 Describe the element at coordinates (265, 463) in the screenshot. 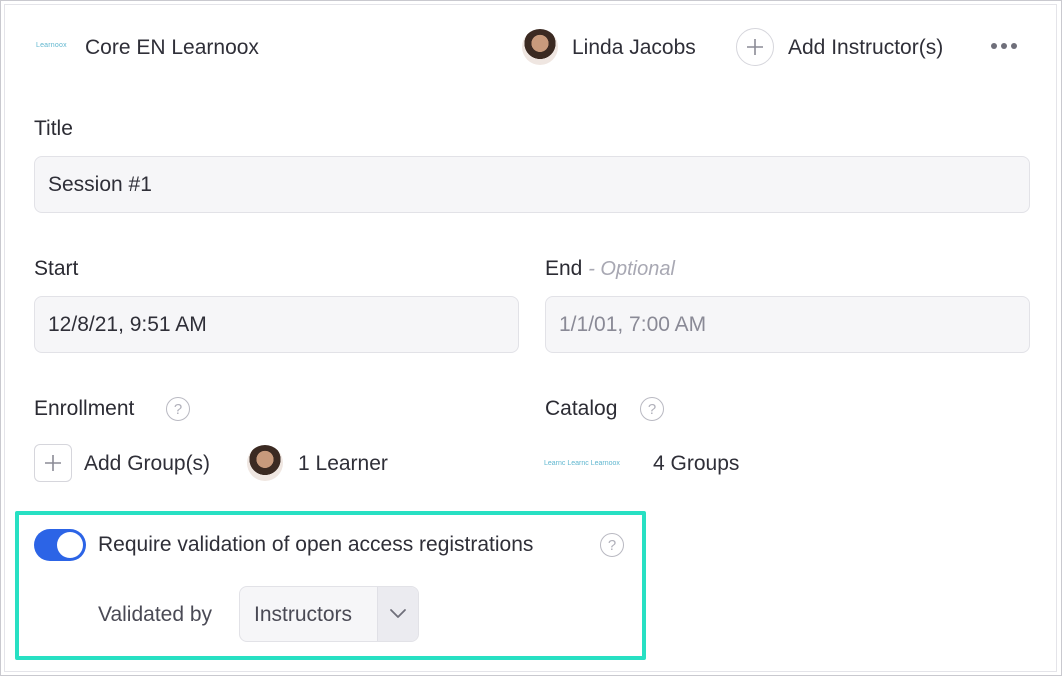

I see `learner-avatar` at that location.